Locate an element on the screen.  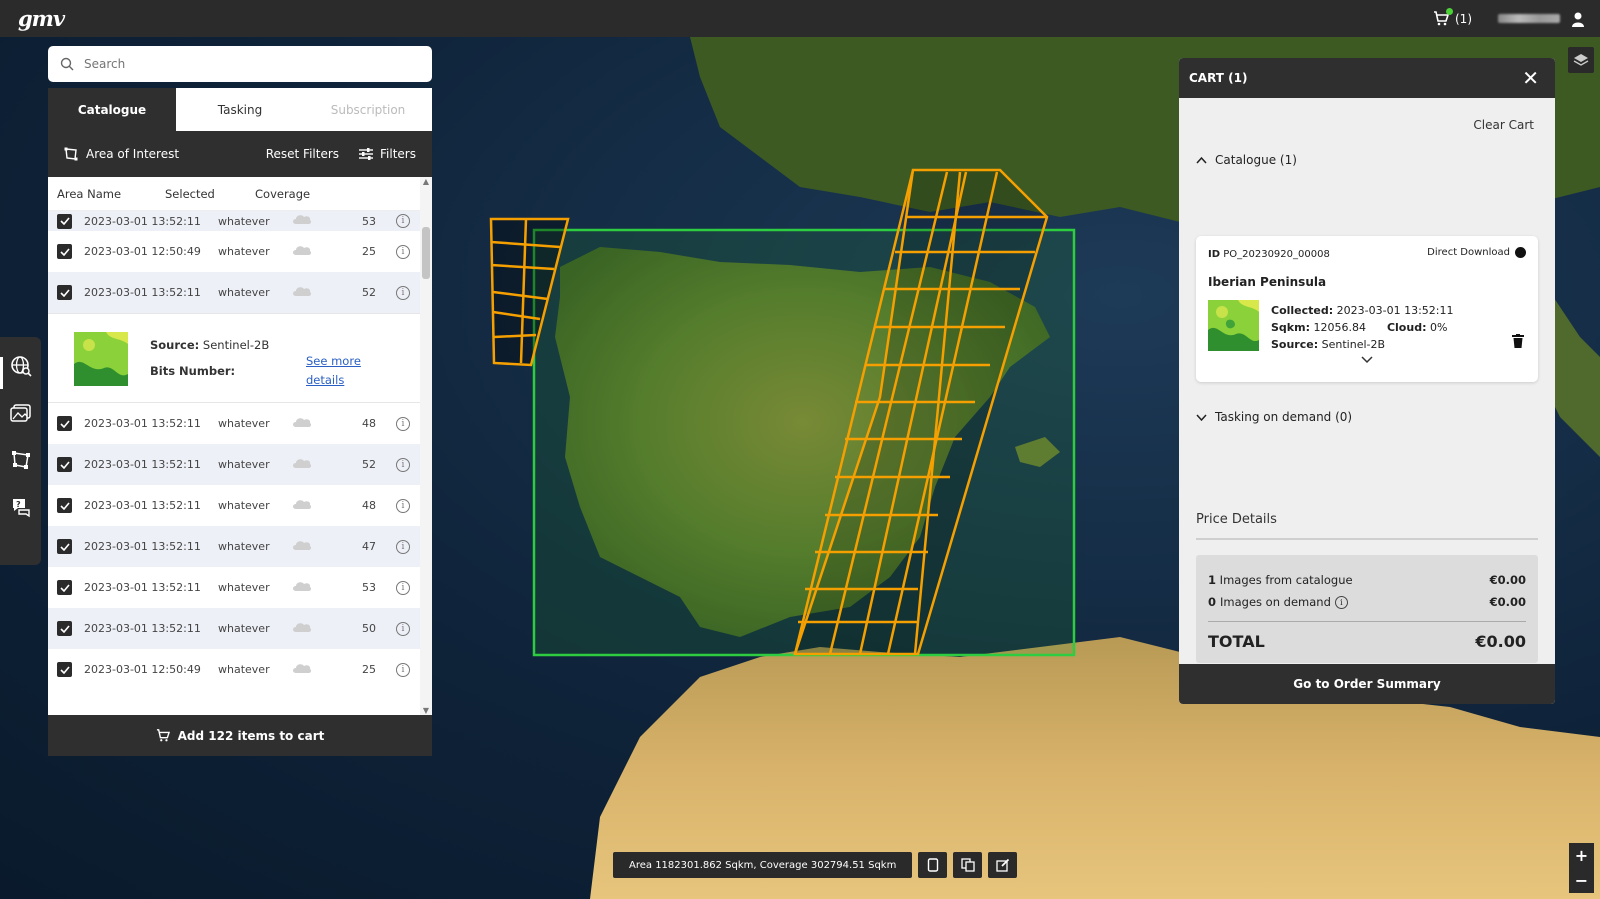
add-to-cart-button: Add 122 items to cart is located at coordinates (240, 735).